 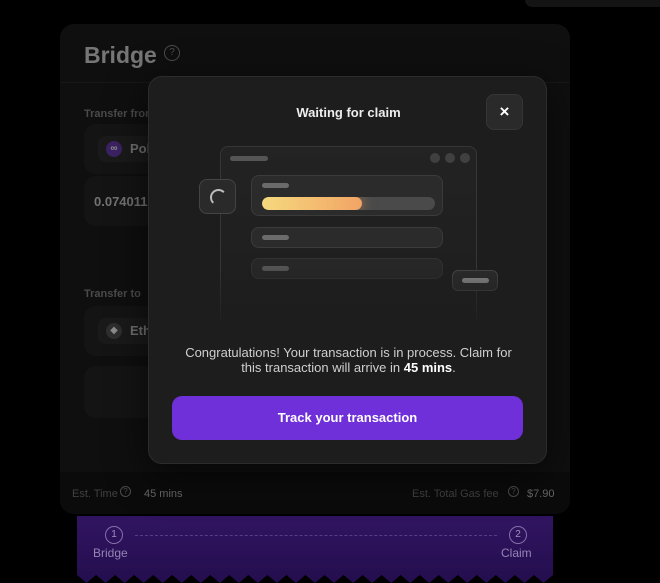 What do you see at coordinates (592, 3) in the screenshot?
I see `top-tab-strip` at bounding box center [592, 3].